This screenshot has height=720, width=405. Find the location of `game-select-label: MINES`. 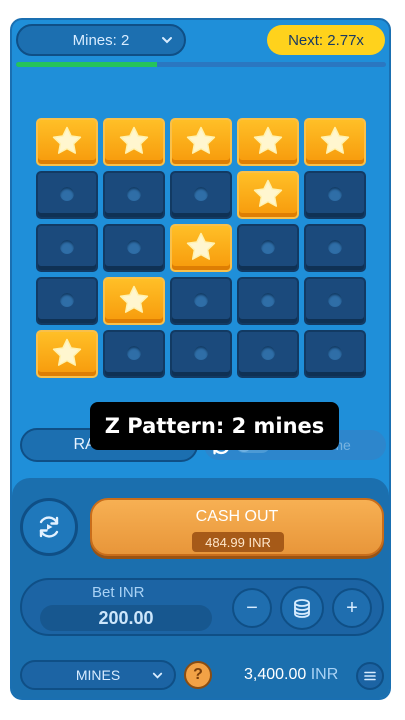

game-select-label: MINES is located at coordinates (98, 675).